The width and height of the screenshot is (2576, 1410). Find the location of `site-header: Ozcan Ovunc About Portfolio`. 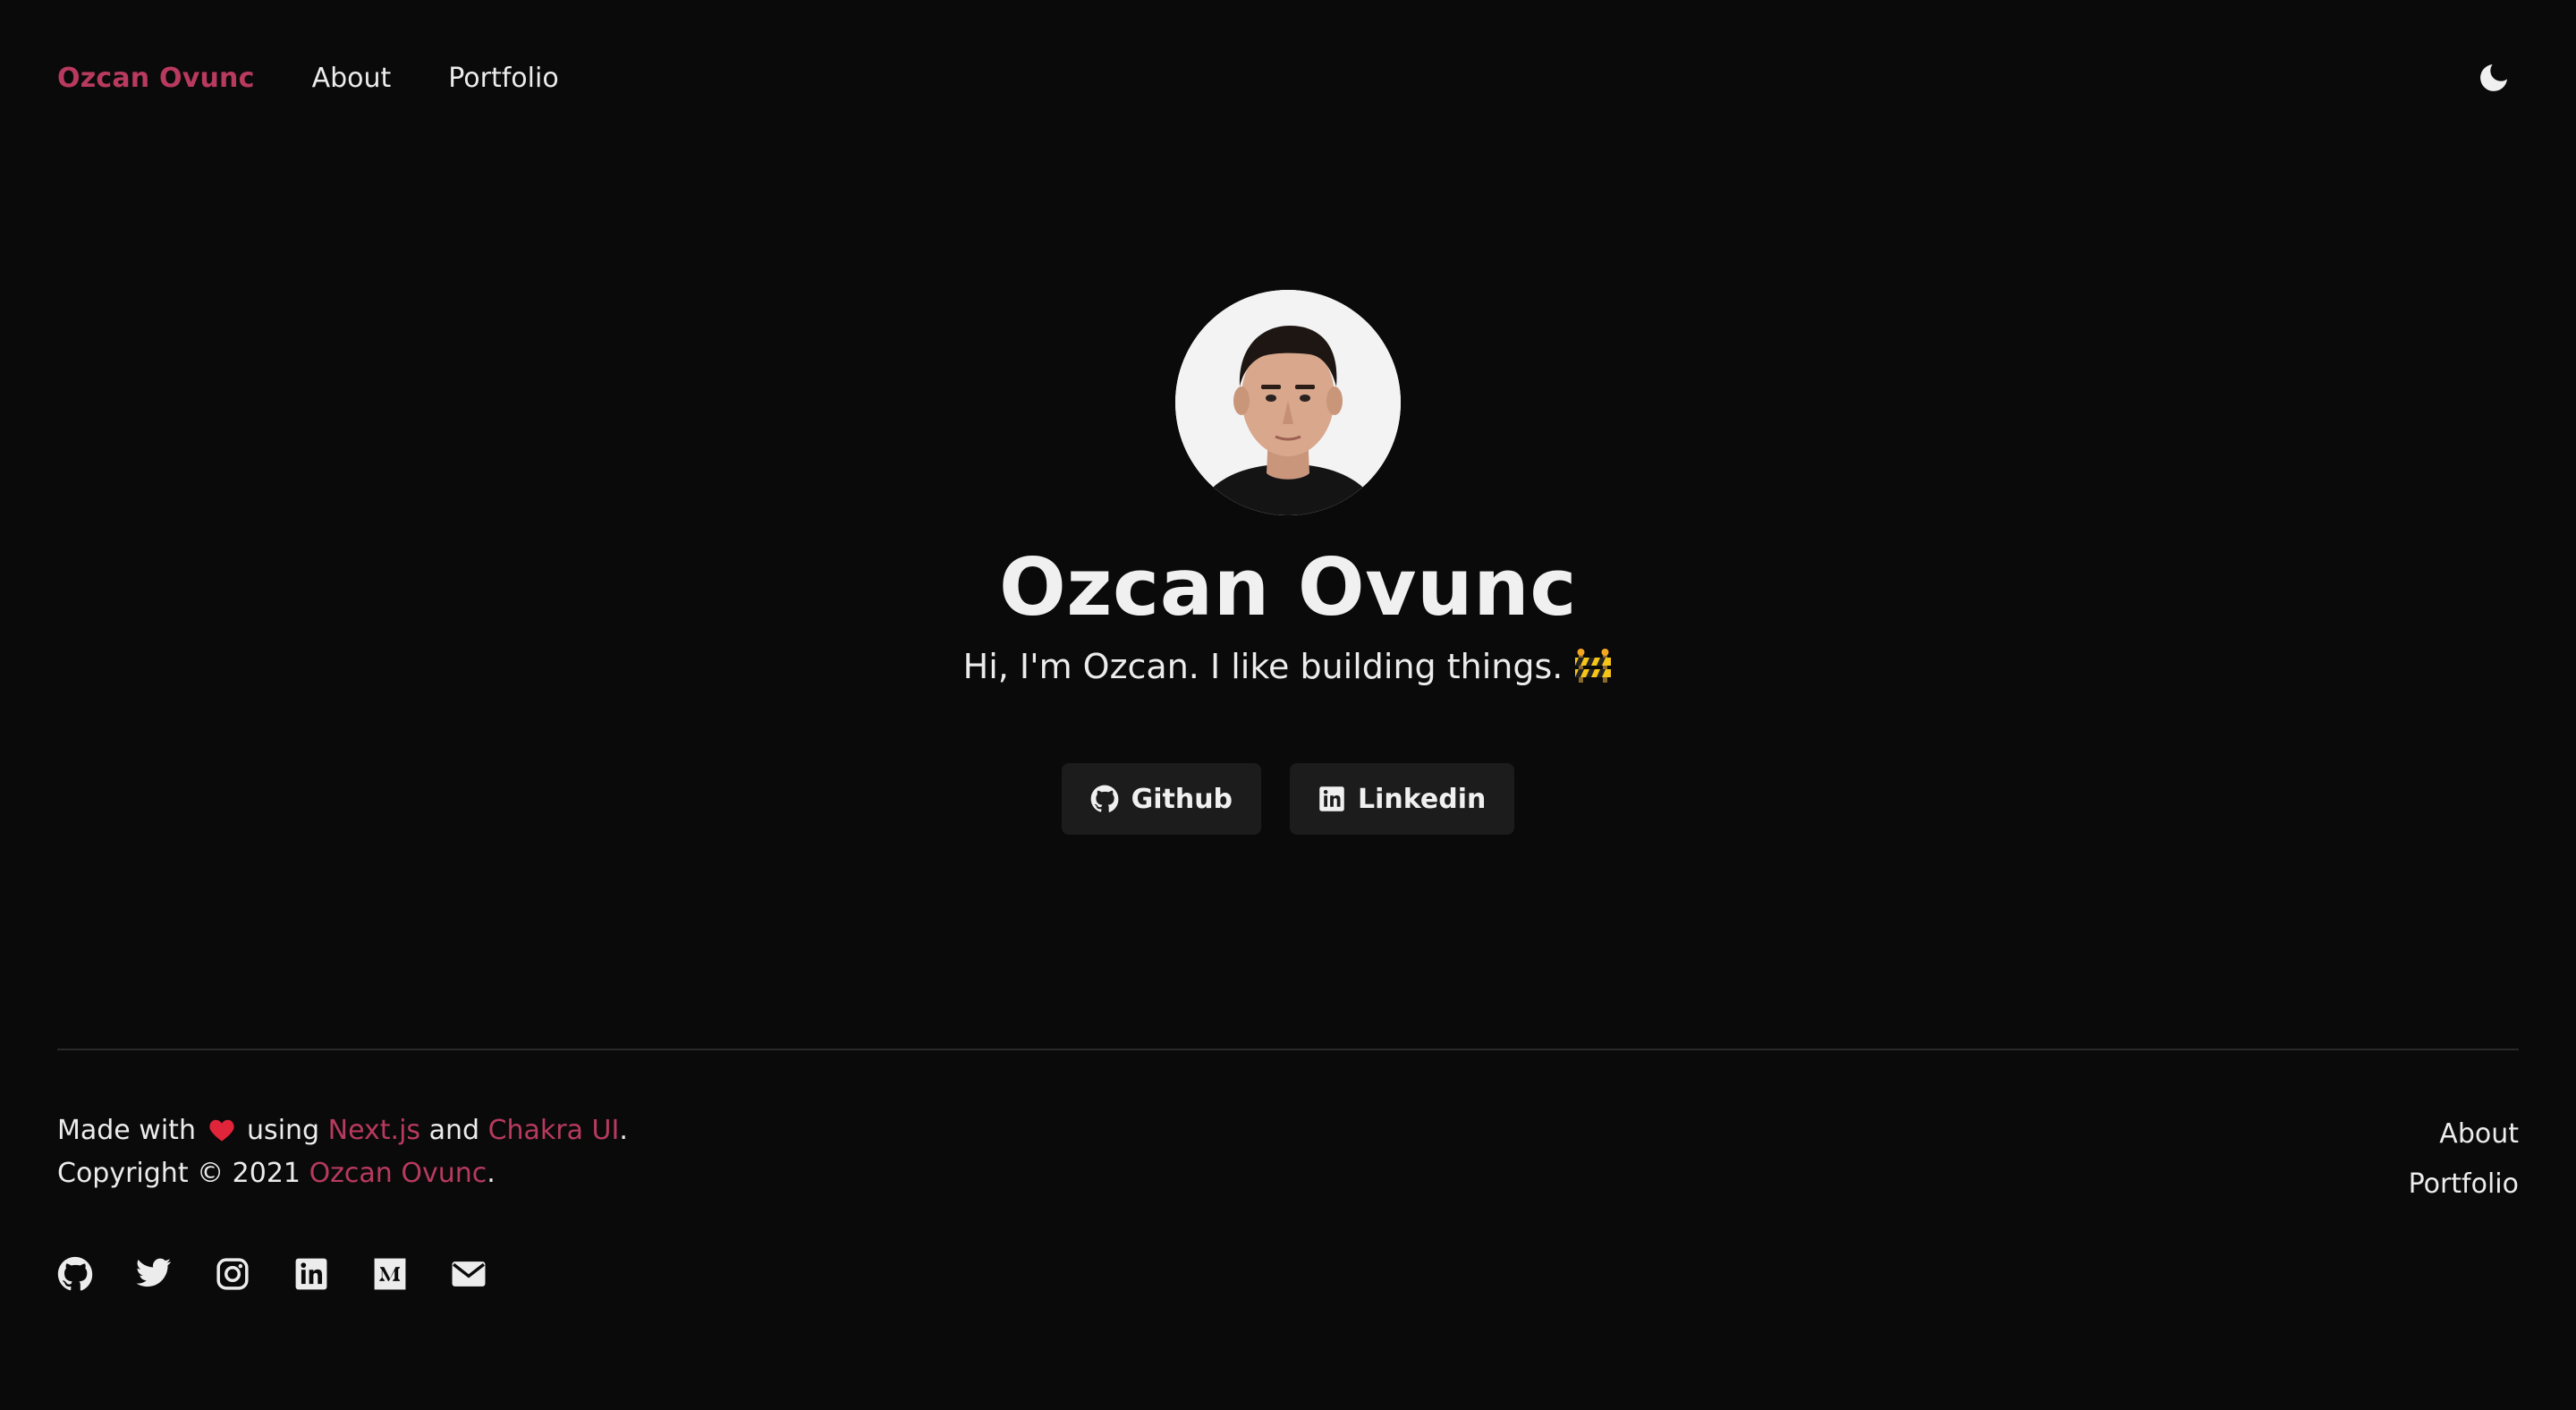

site-header: Ozcan Ovunc About Portfolio is located at coordinates (1288, 78).